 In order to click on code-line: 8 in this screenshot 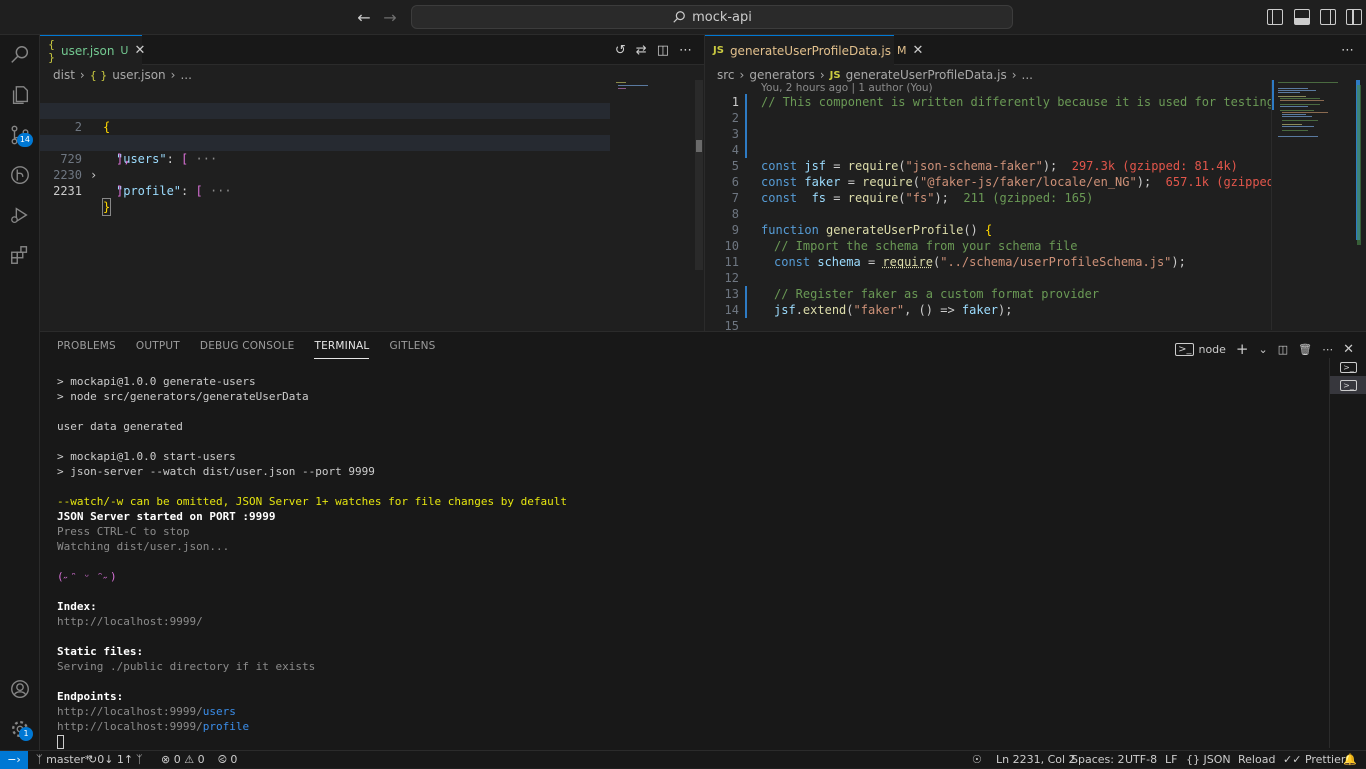, I will do `click(988, 214)`.